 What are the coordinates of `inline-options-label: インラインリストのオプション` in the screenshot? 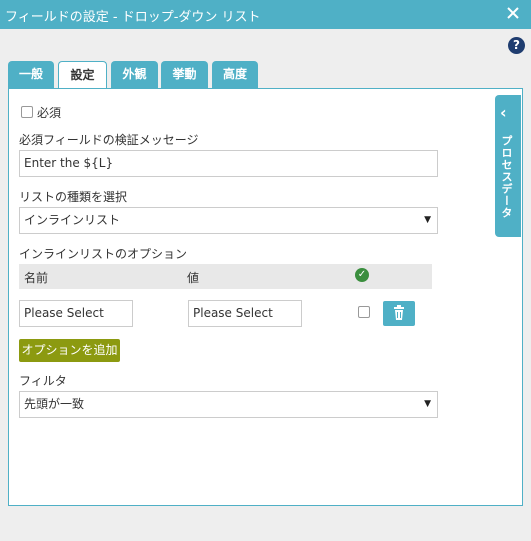 It's located at (103, 254).